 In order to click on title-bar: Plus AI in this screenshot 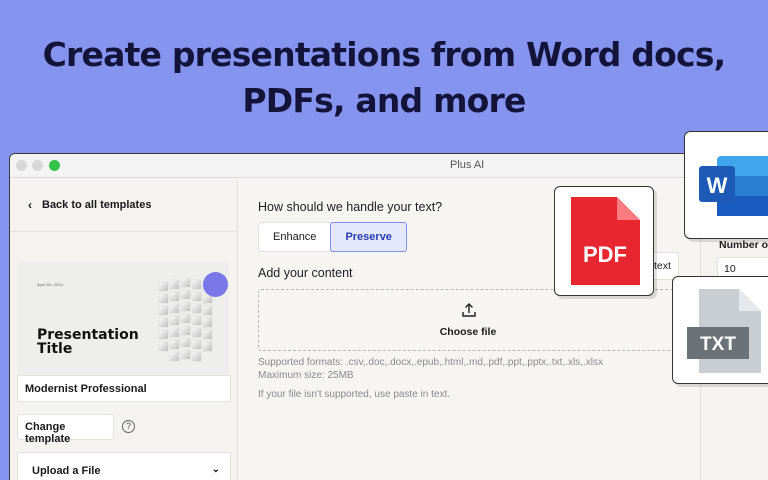, I will do `click(389, 166)`.